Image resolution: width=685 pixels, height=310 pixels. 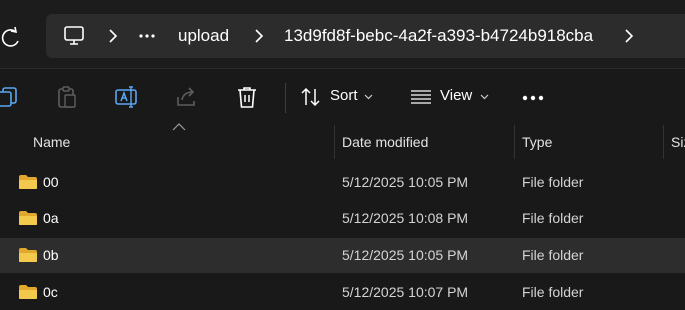 What do you see at coordinates (147, 36) in the screenshot?
I see `more-crumbs-icon` at bounding box center [147, 36].